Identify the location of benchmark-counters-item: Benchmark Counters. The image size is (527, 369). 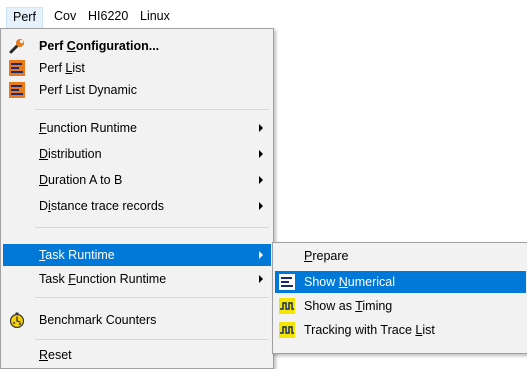
(137, 320).